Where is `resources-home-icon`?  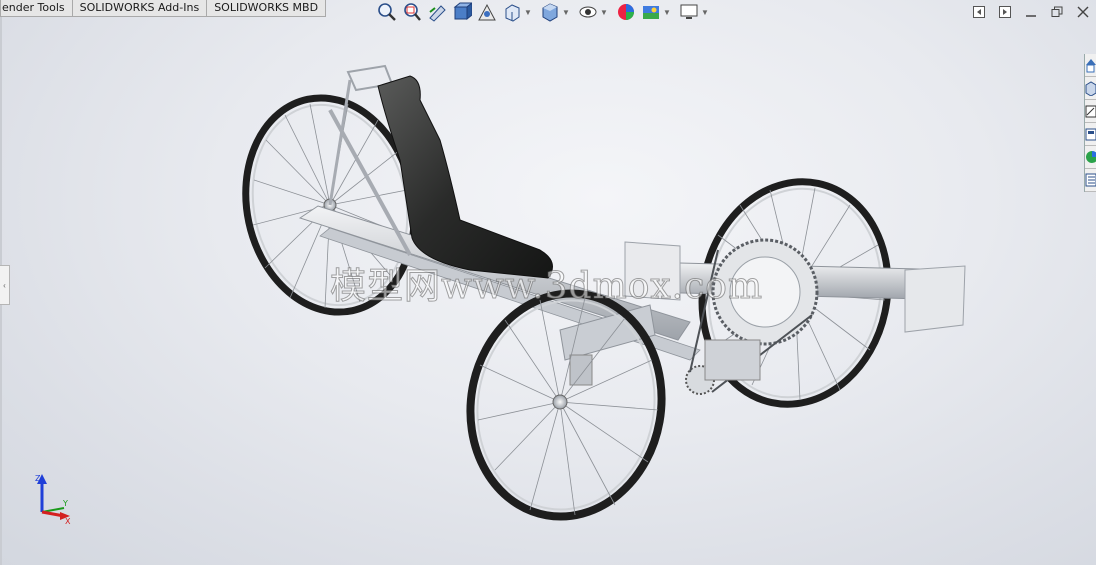
resources-home-icon is located at coordinates (1090, 65).